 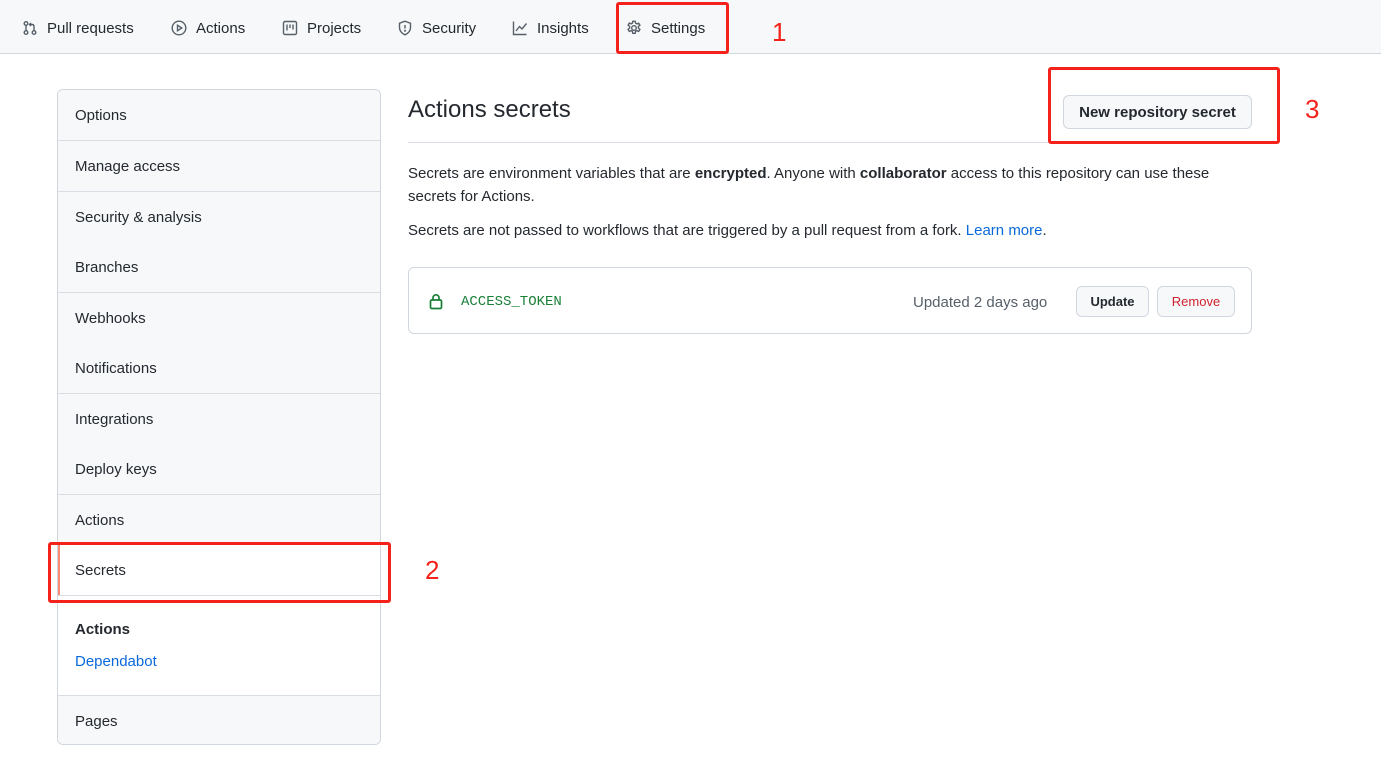 What do you see at coordinates (1112, 301) in the screenshot?
I see `update-secret-button: Update` at bounding box center [1112, 301].